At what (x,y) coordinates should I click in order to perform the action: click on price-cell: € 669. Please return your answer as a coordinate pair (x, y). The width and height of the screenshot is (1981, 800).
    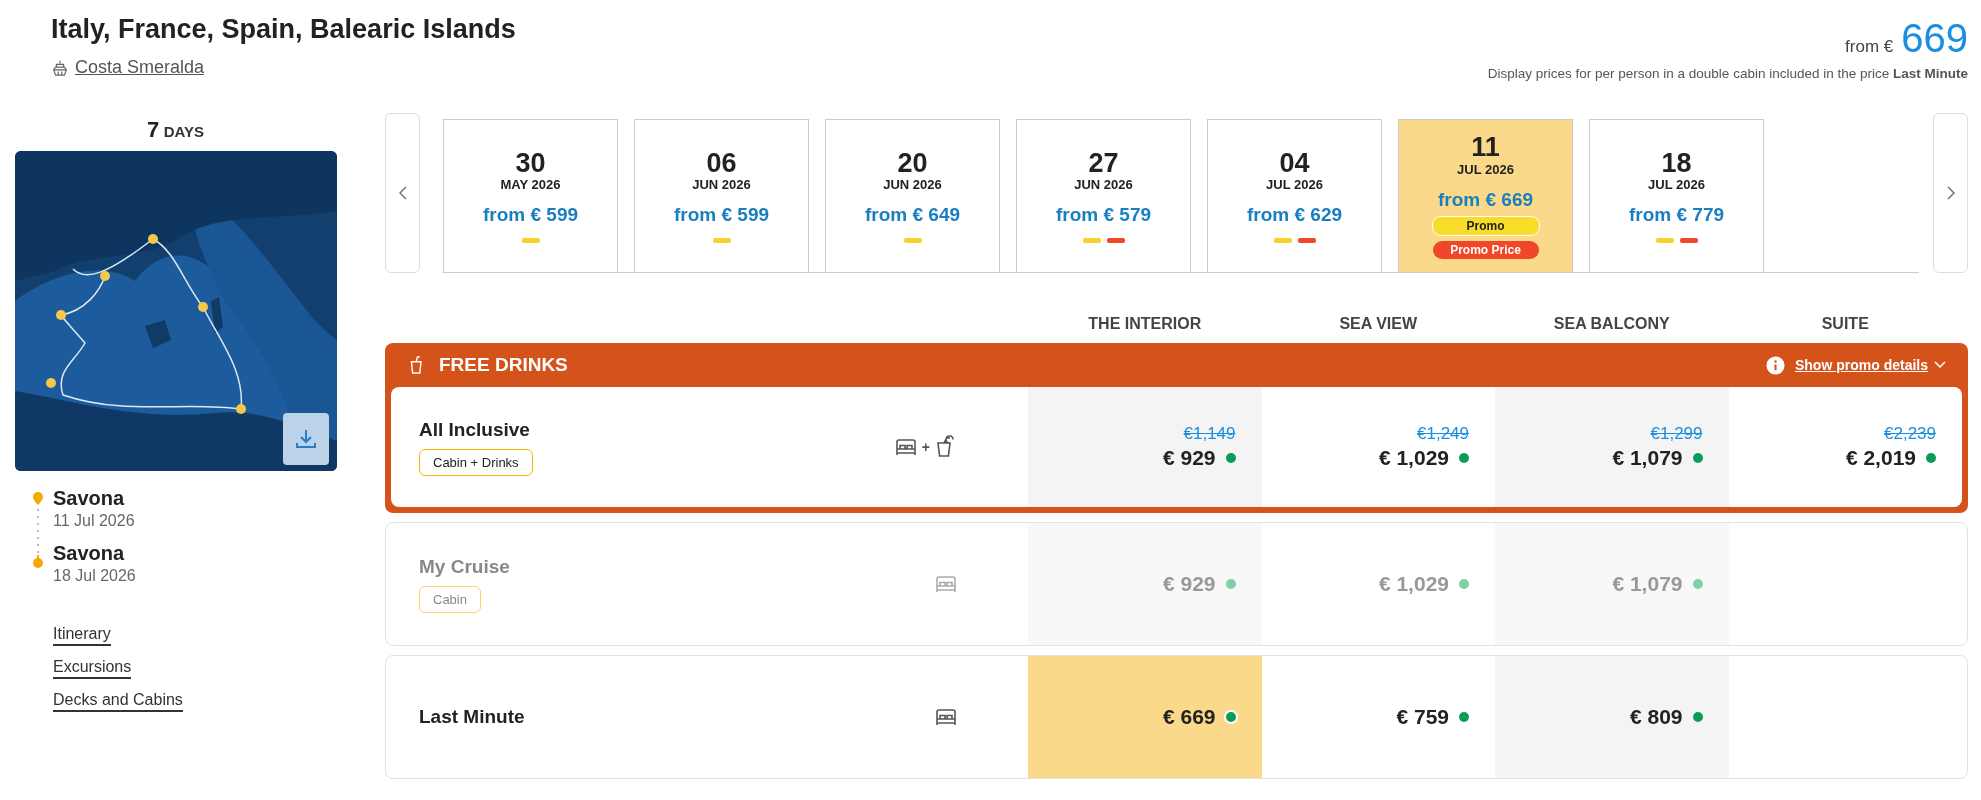
    Looking at the image, I should click on (1145, 717).